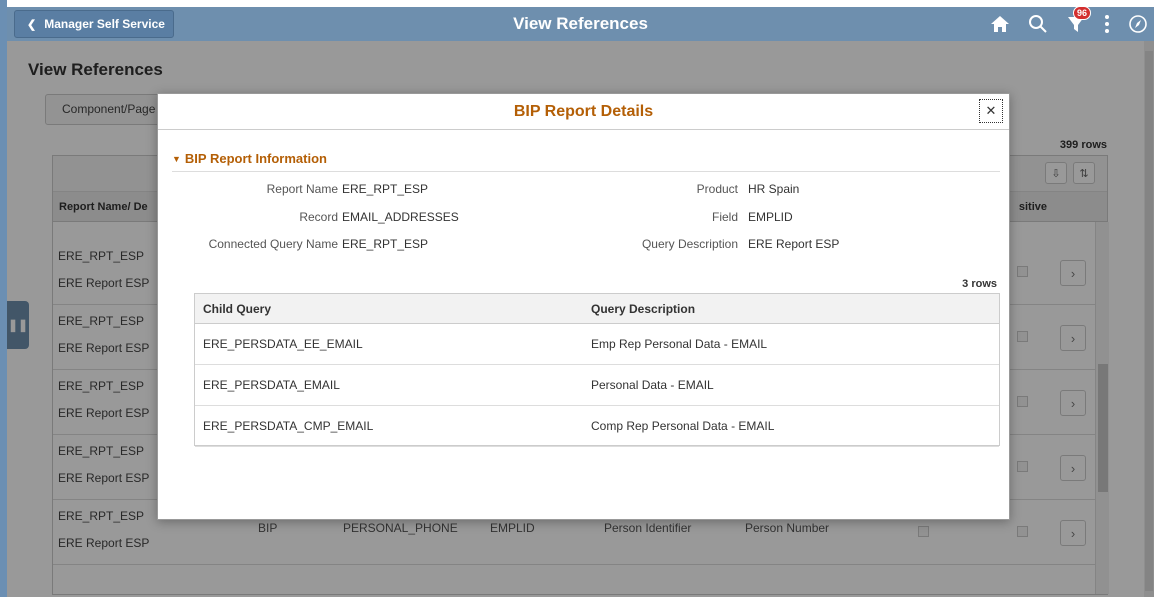  I want to click on report-name-value: ERE_RPT_ESP, so click(385, 189).